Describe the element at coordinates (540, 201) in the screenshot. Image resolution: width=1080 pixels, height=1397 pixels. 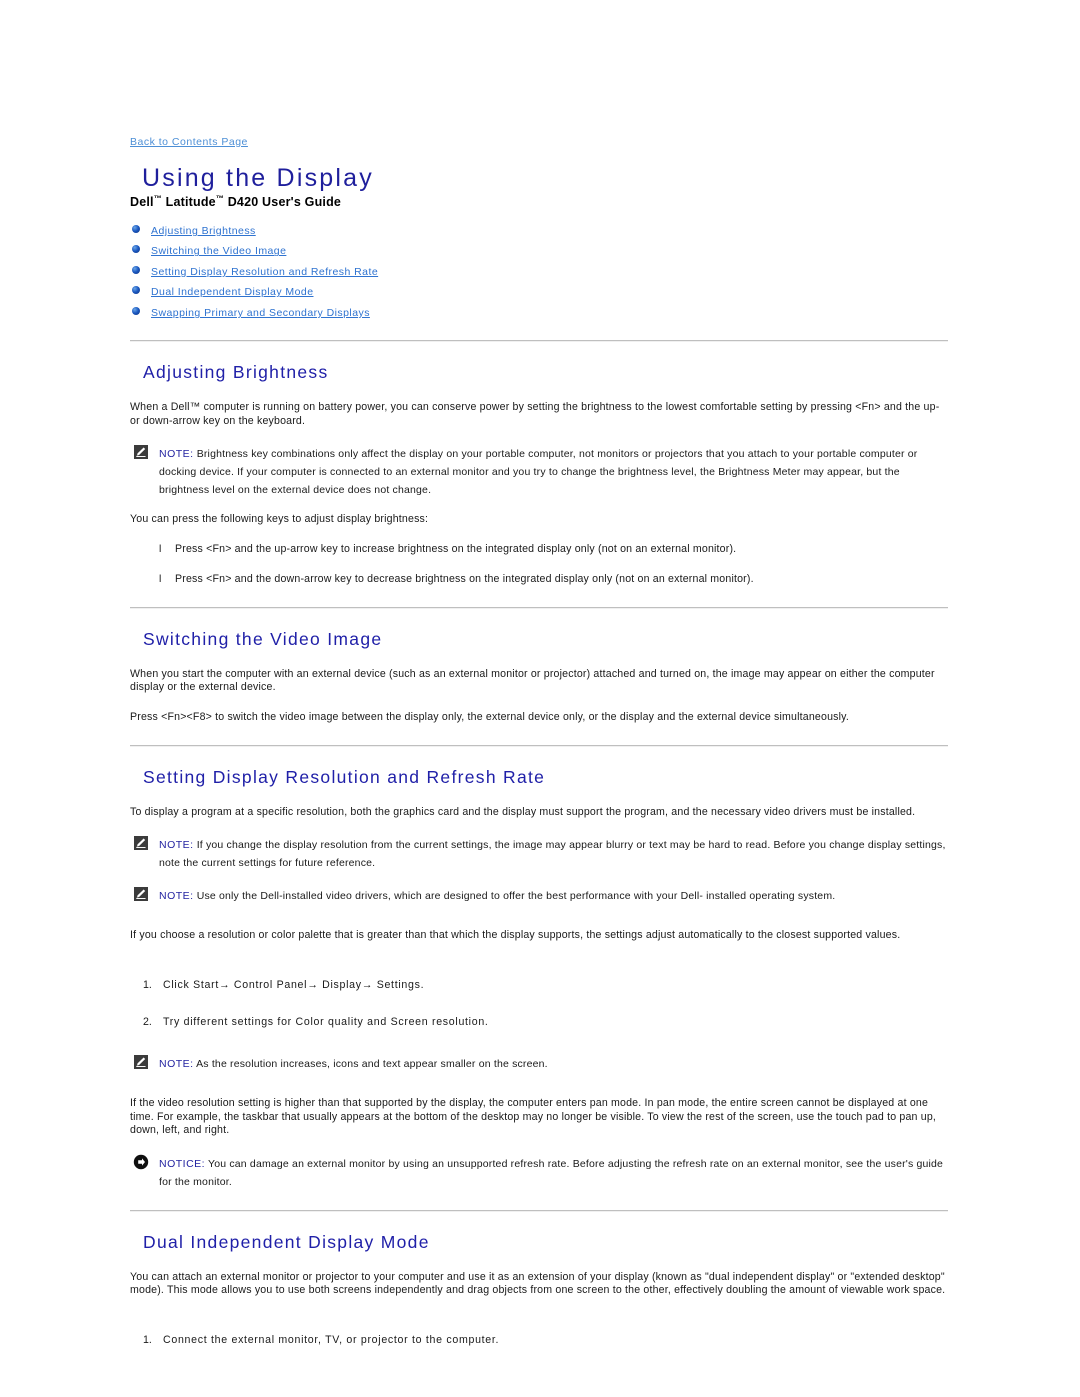
I see `page-subtitle: Dell™ Latitude™ D420 User's Guide` at that location.